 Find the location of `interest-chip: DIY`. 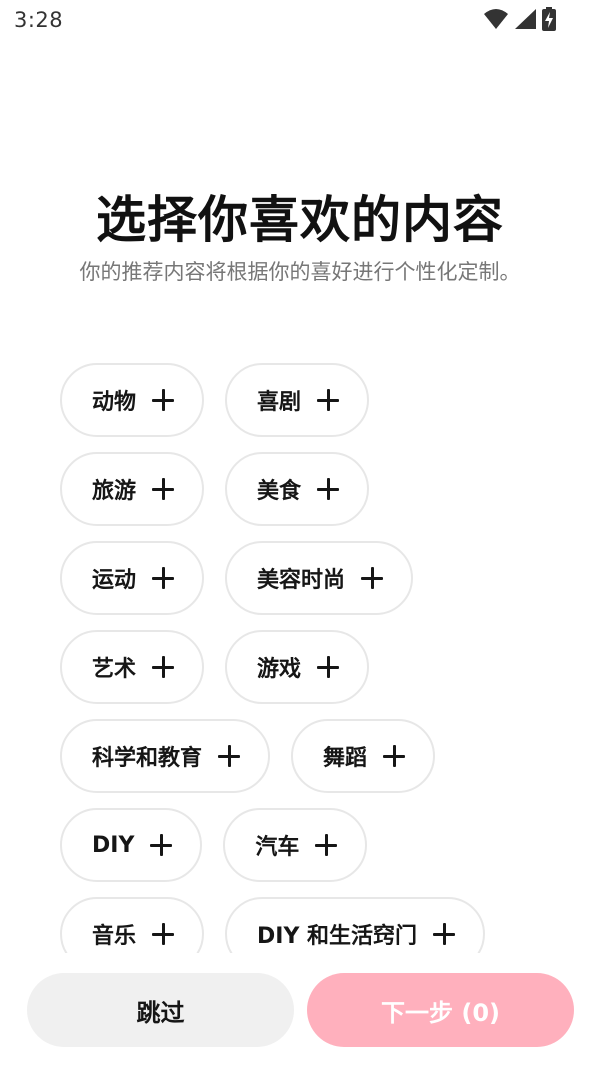

interest-chip: DIY is located at coordinates (131, 845).